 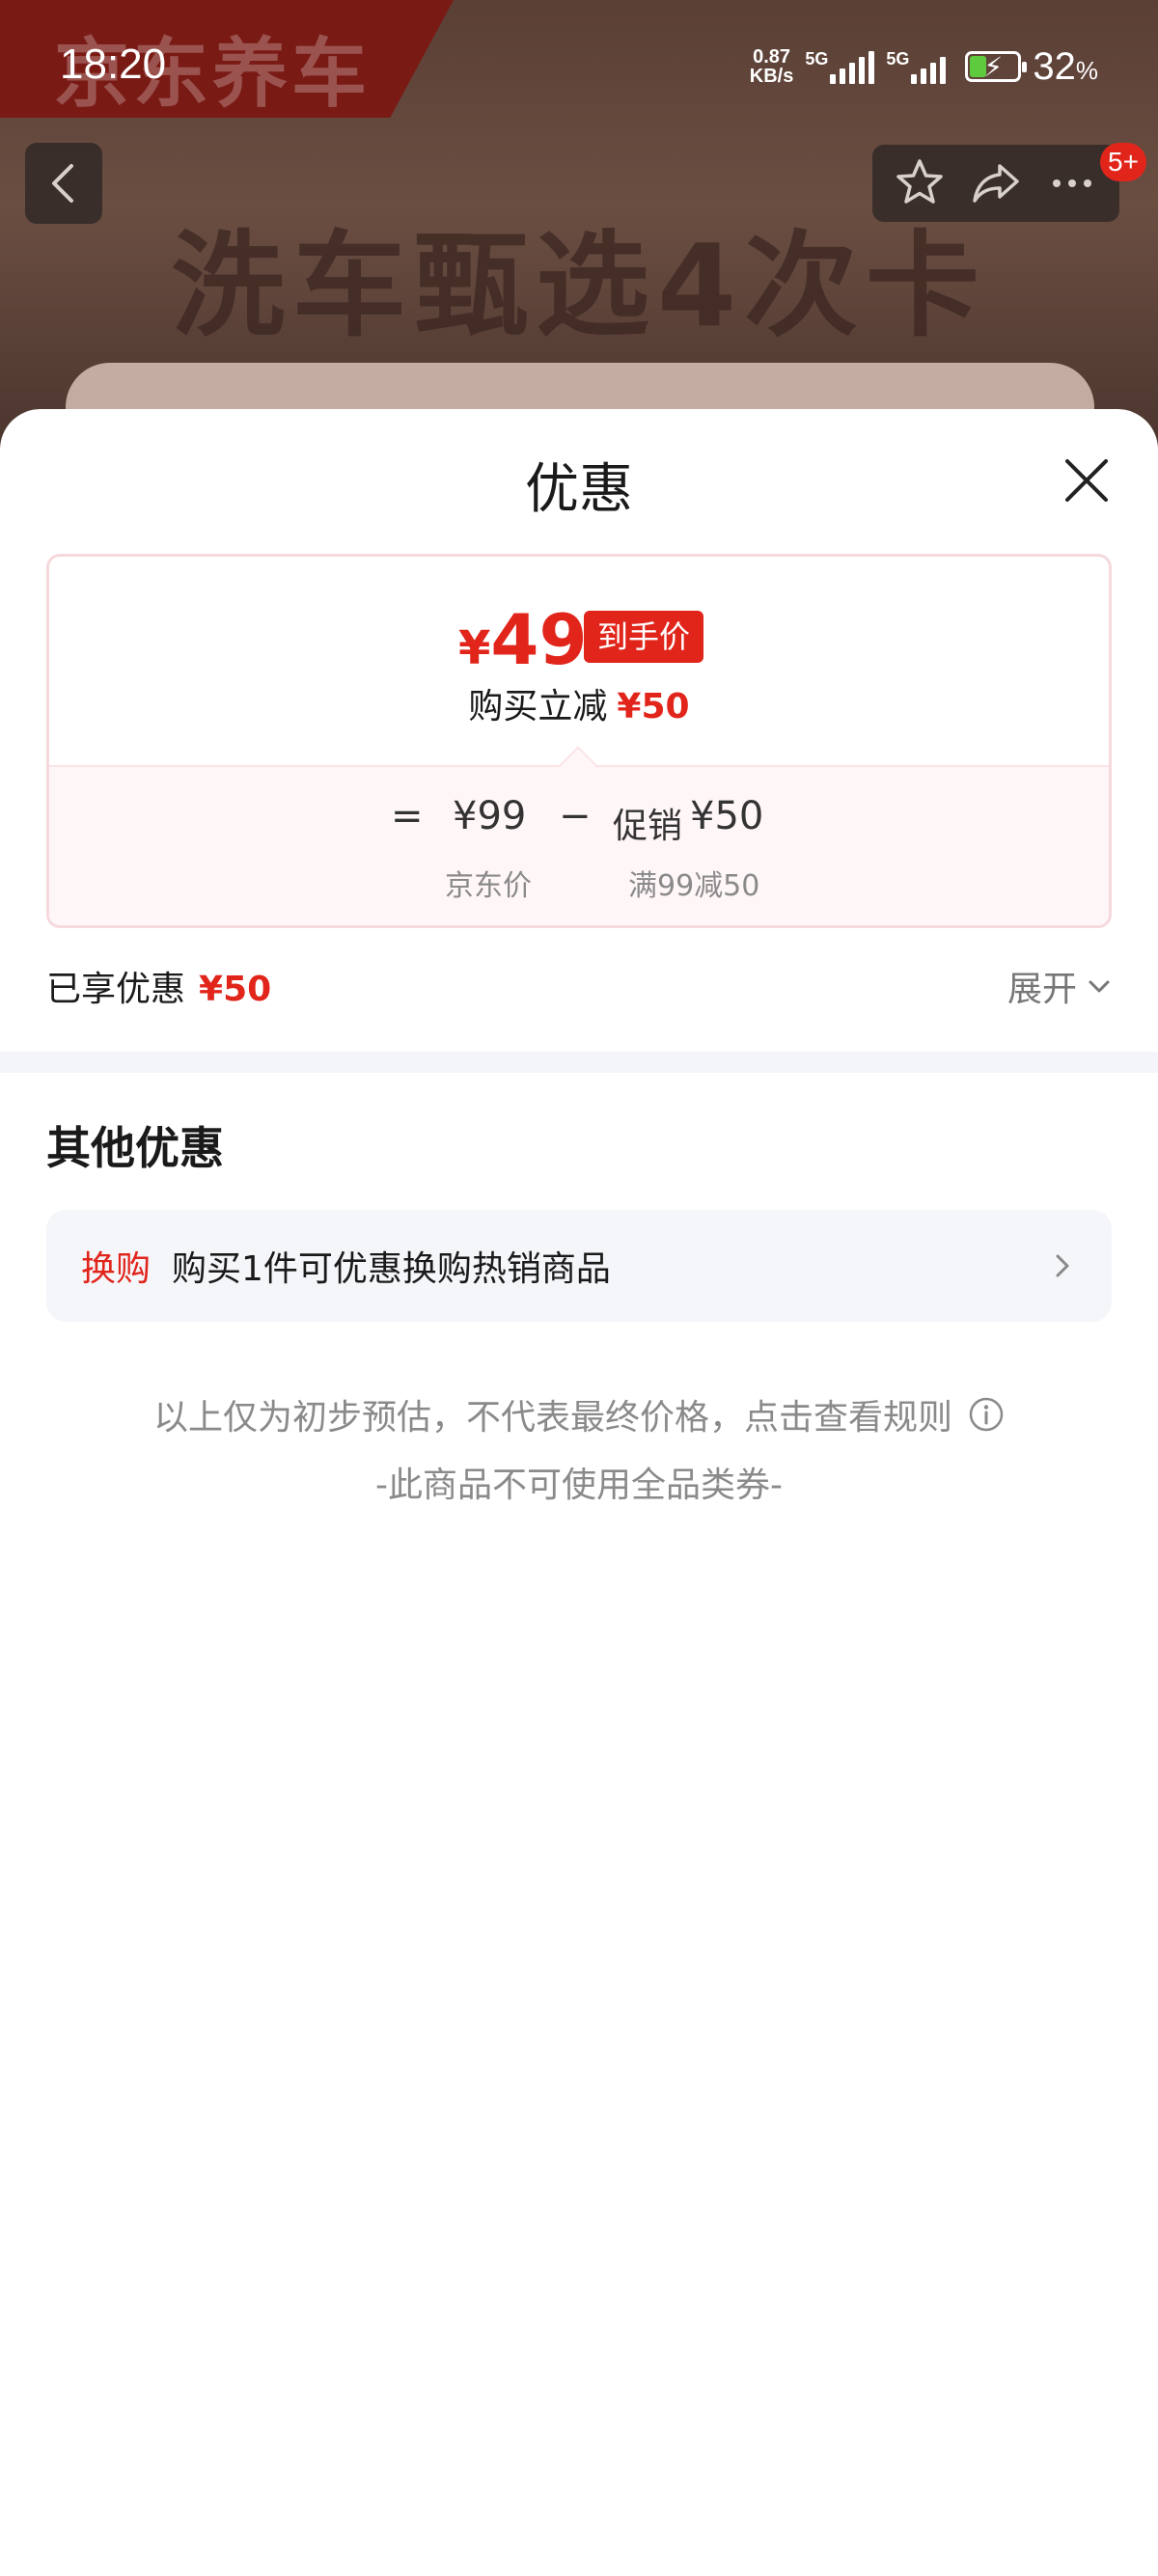 I want to click on expand-button: 展开, so click(x=1059, y=986).